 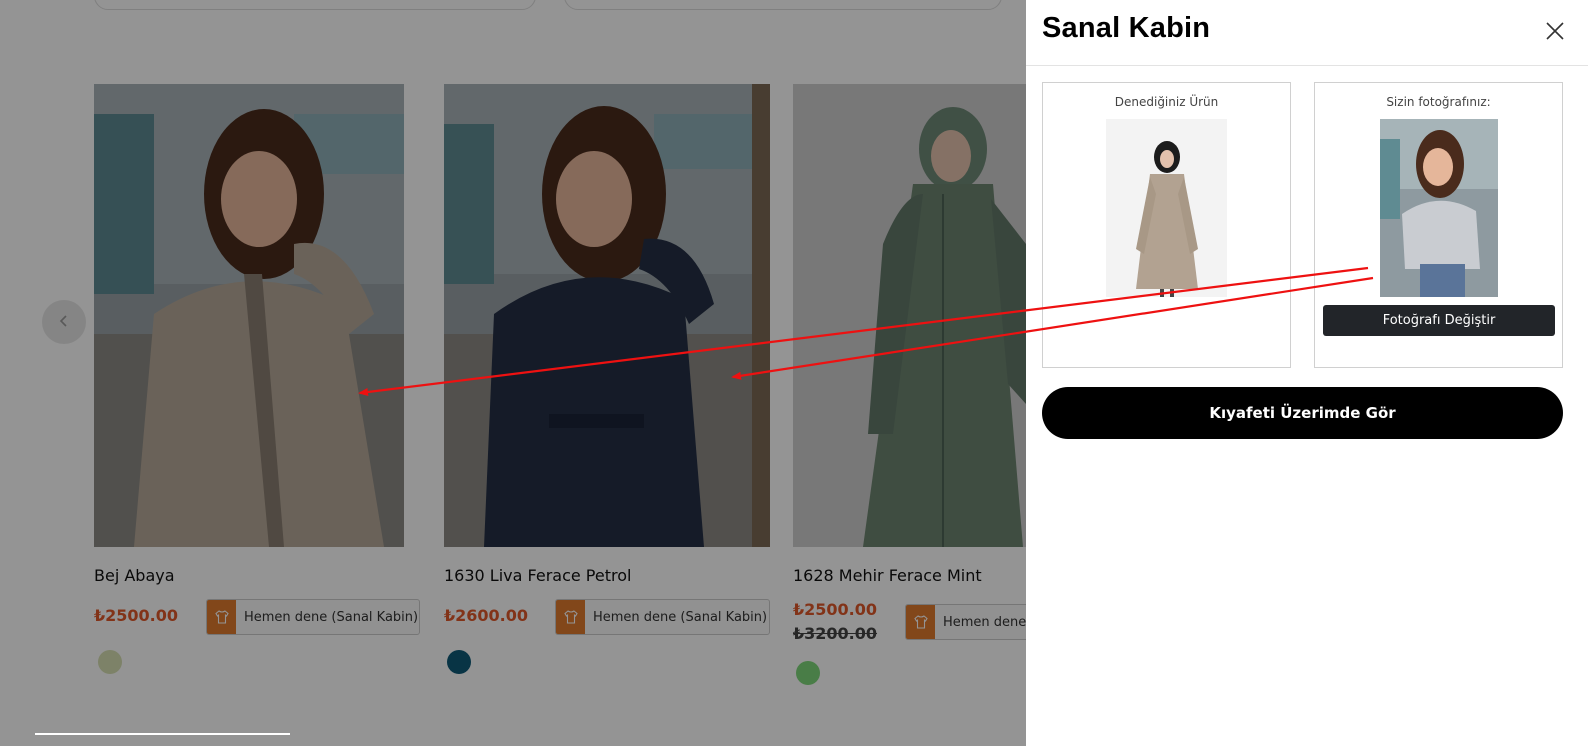 I want to click on user-photo-panel: Sizin fotoğrafınız: Fotoğrafı Değiştir, so click(x=1438, y=225).